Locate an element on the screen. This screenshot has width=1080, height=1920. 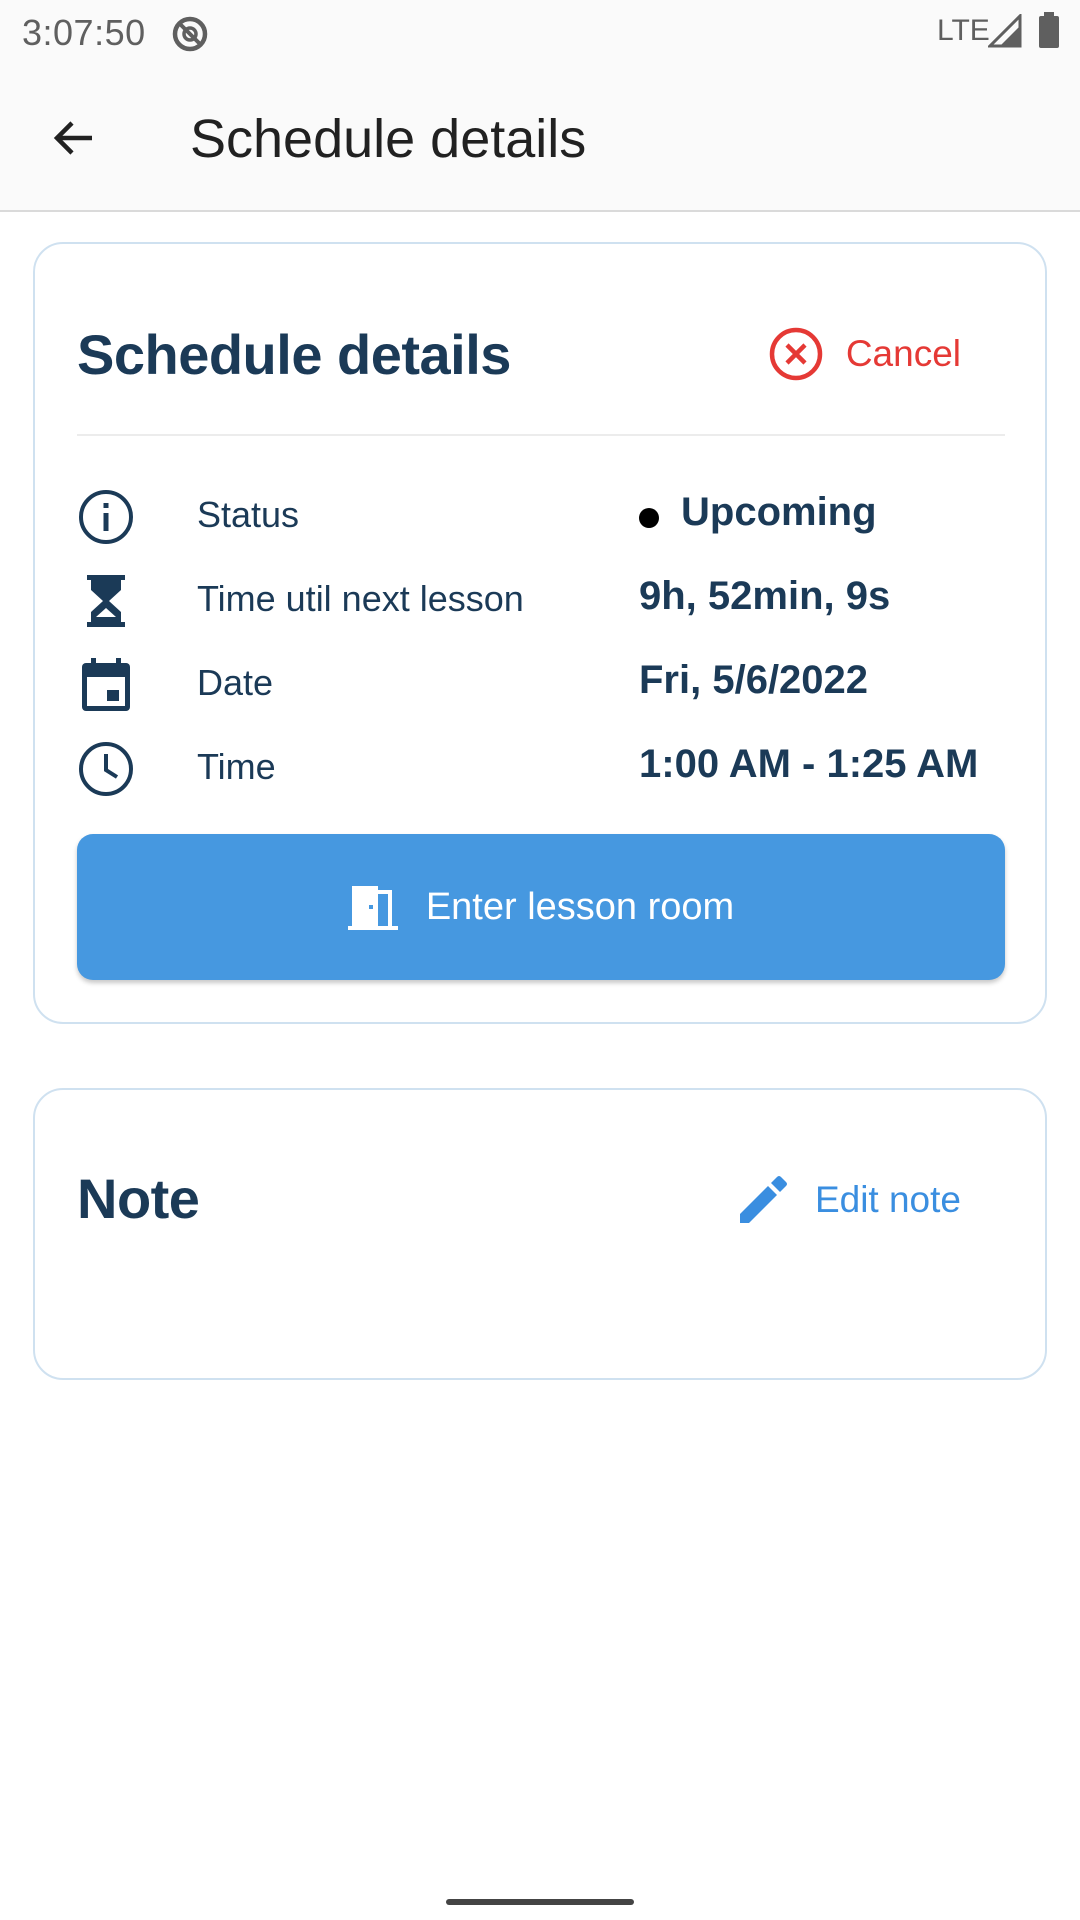
signal-icon is located at coordinates (1005, 31).